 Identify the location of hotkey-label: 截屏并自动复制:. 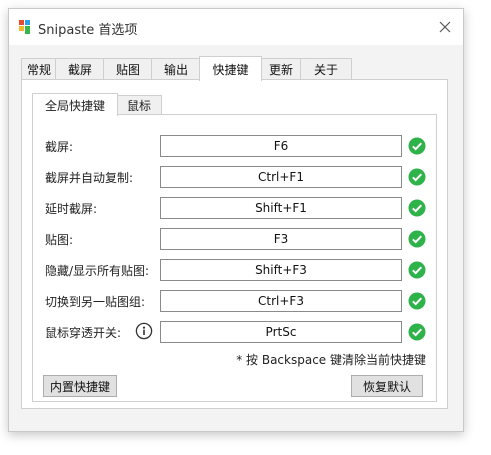
(89, 178).